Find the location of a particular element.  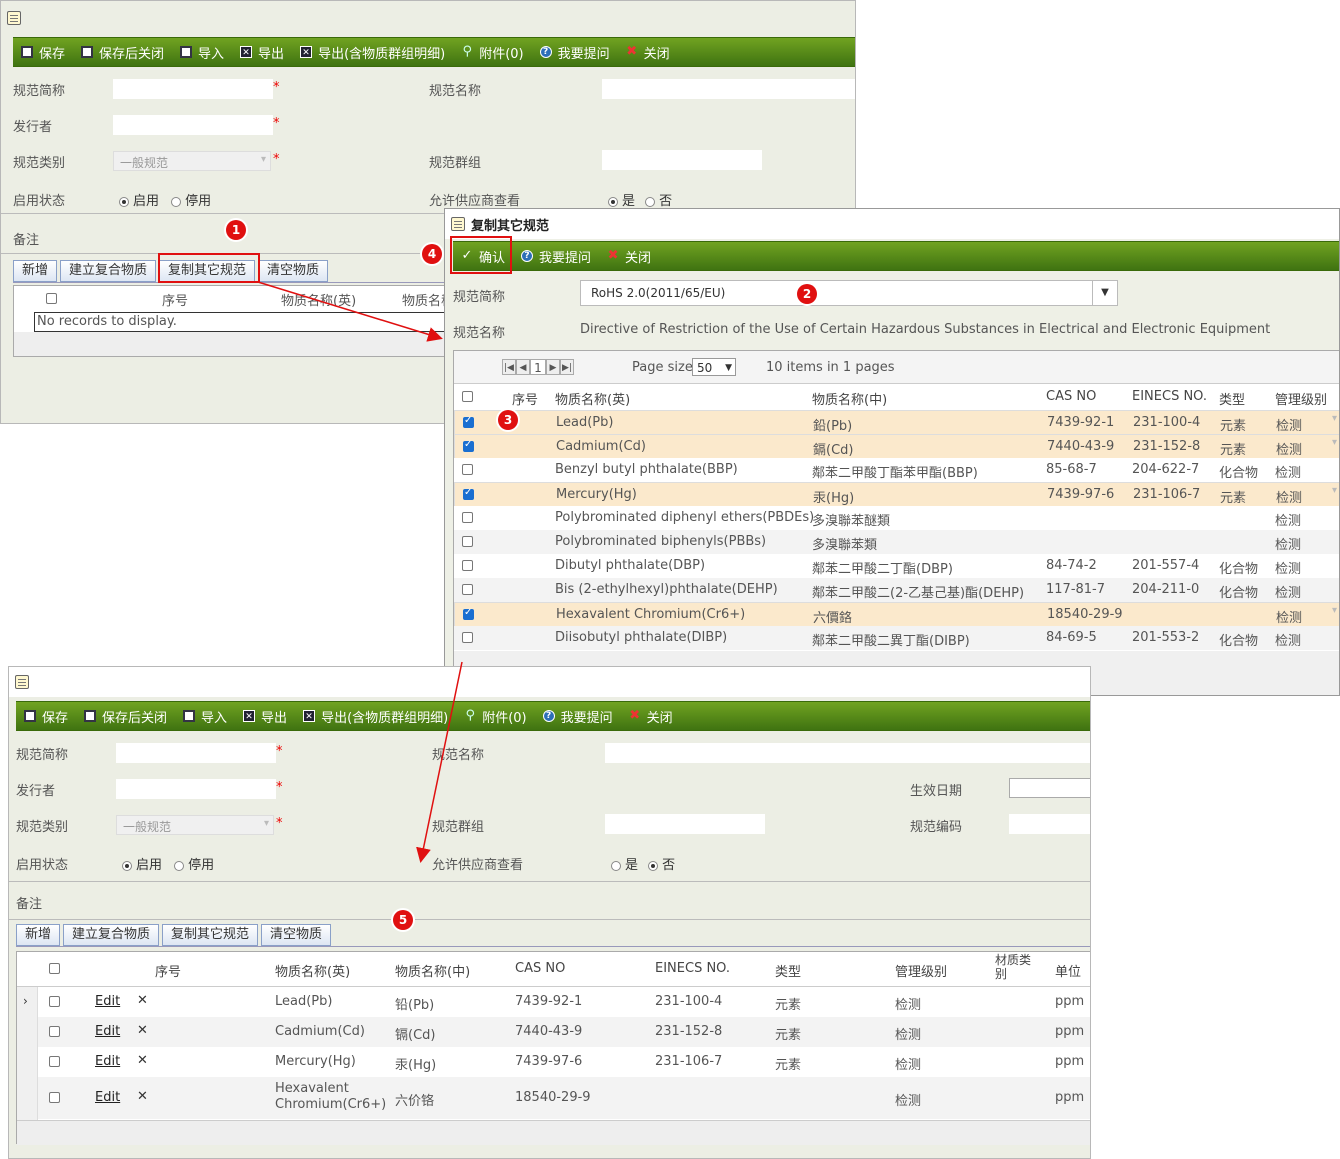

dialog-select-all-checkbox is located at coordinates (467, 396).